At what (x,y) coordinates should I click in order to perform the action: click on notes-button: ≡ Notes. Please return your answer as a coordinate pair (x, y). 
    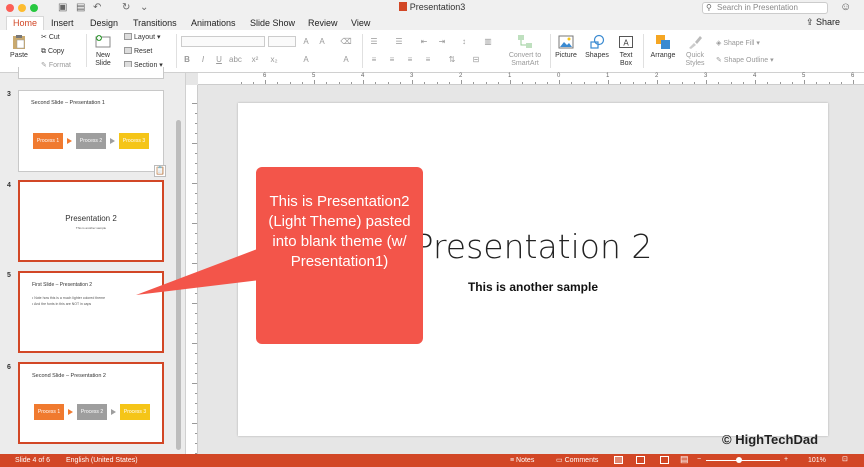
    Looking at the image, I should click on (522, 460).